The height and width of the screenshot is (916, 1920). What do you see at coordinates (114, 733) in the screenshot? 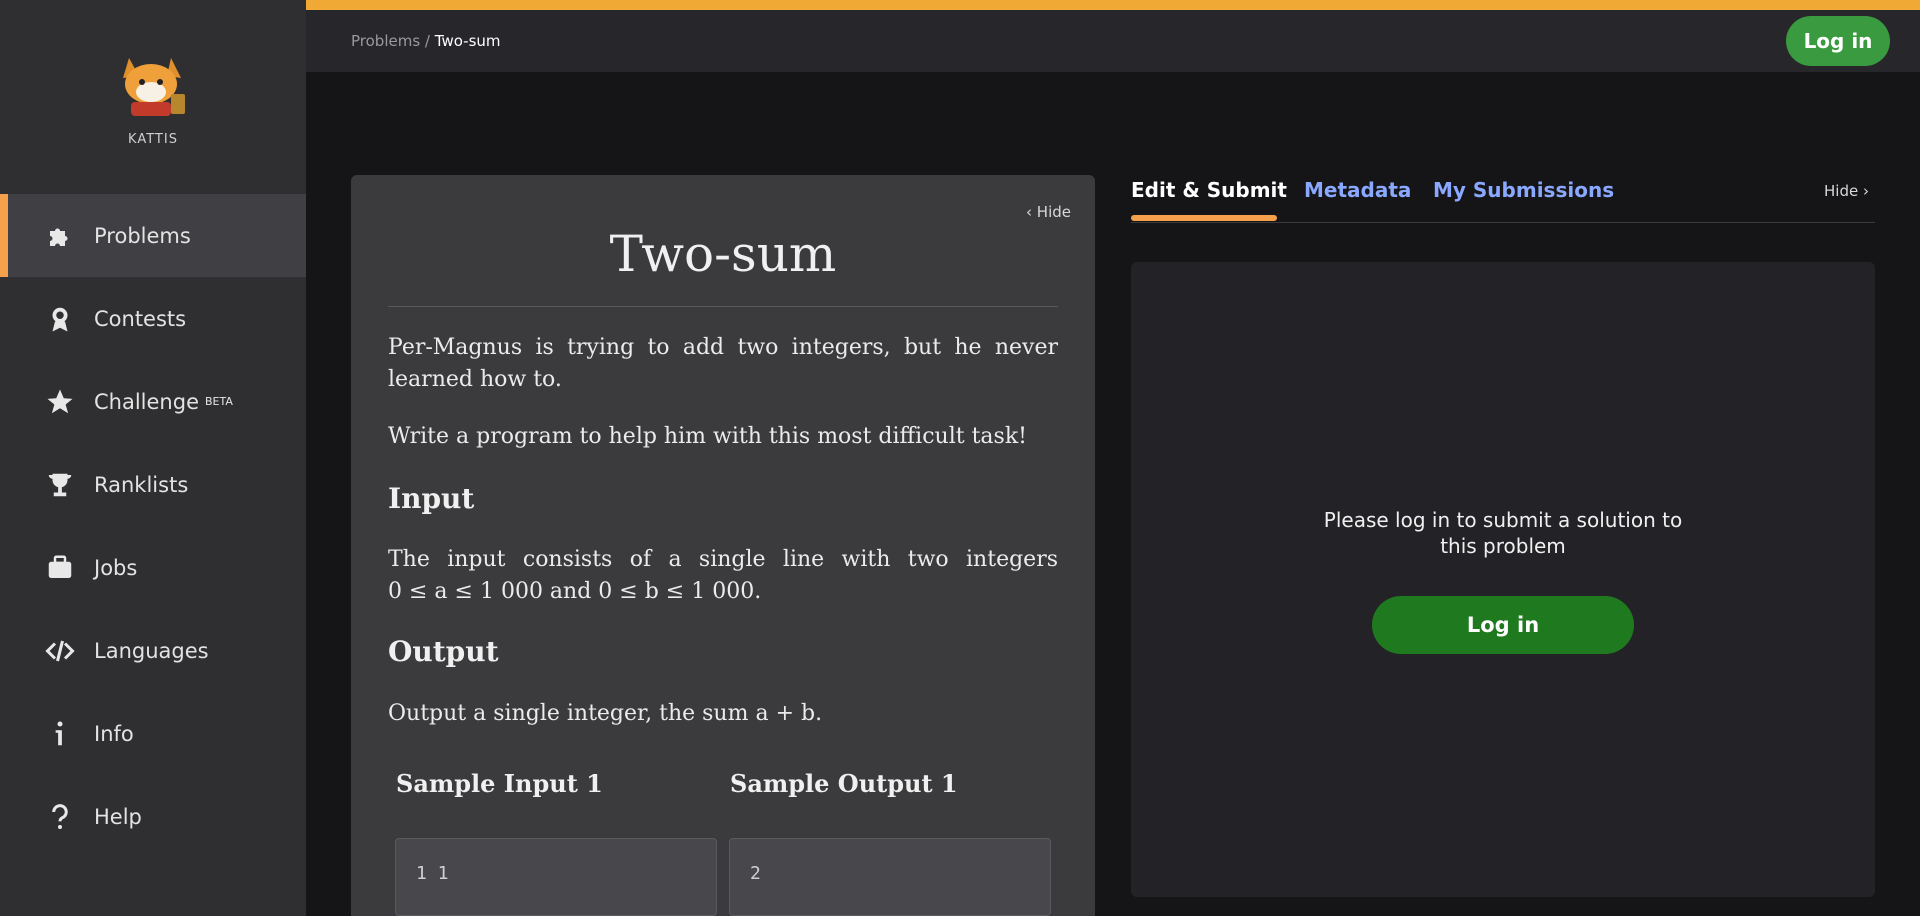
I see `sidebar-item-label: Info` at bounding box center [114, 733].